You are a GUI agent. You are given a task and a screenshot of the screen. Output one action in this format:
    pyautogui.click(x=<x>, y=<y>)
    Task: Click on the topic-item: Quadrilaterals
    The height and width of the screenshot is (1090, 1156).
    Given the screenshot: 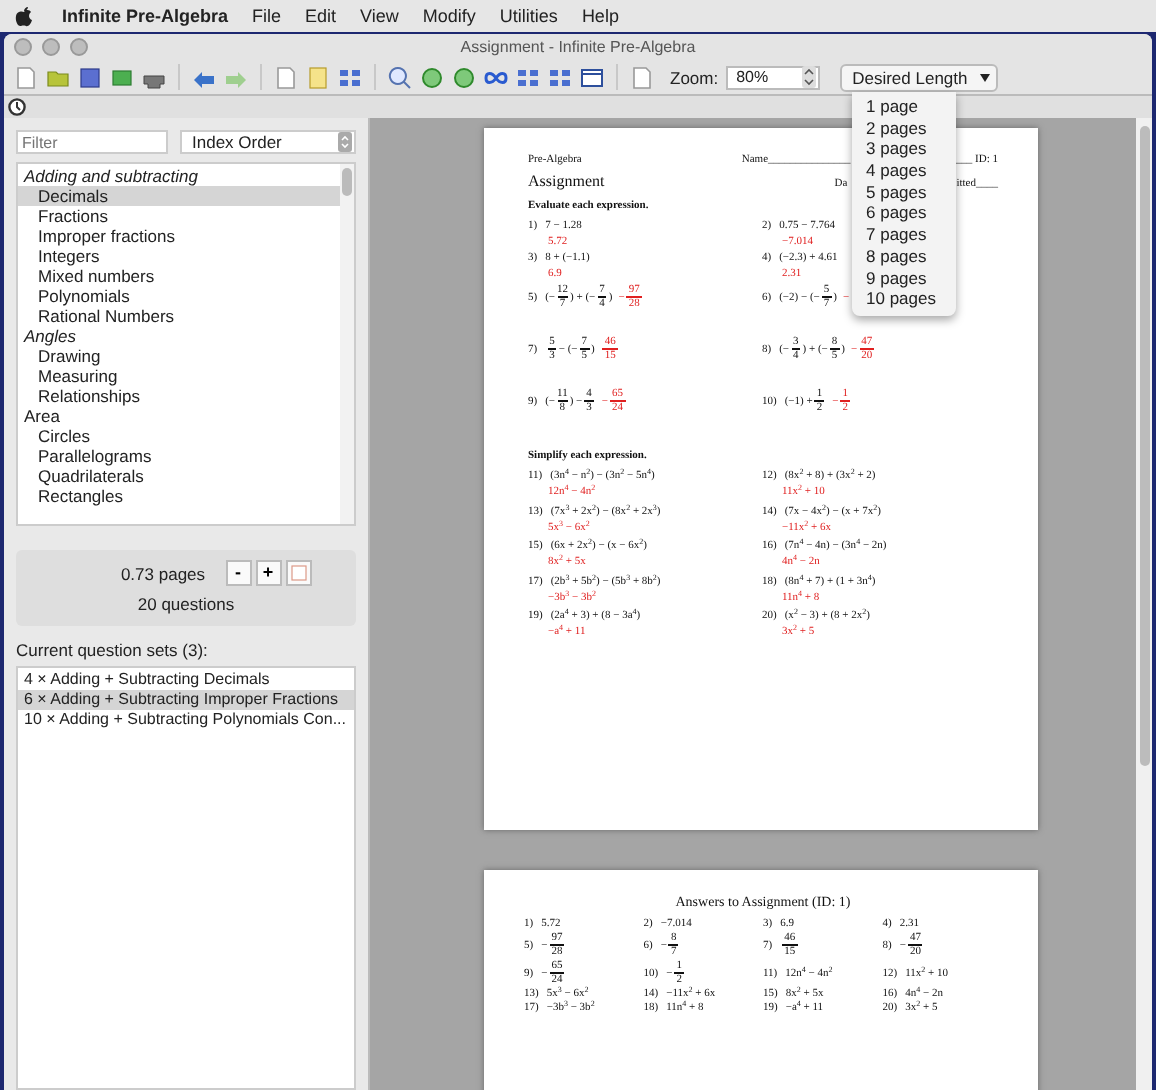 What is the action you would take?
    pyautogui.click(x=179, y=476)
    